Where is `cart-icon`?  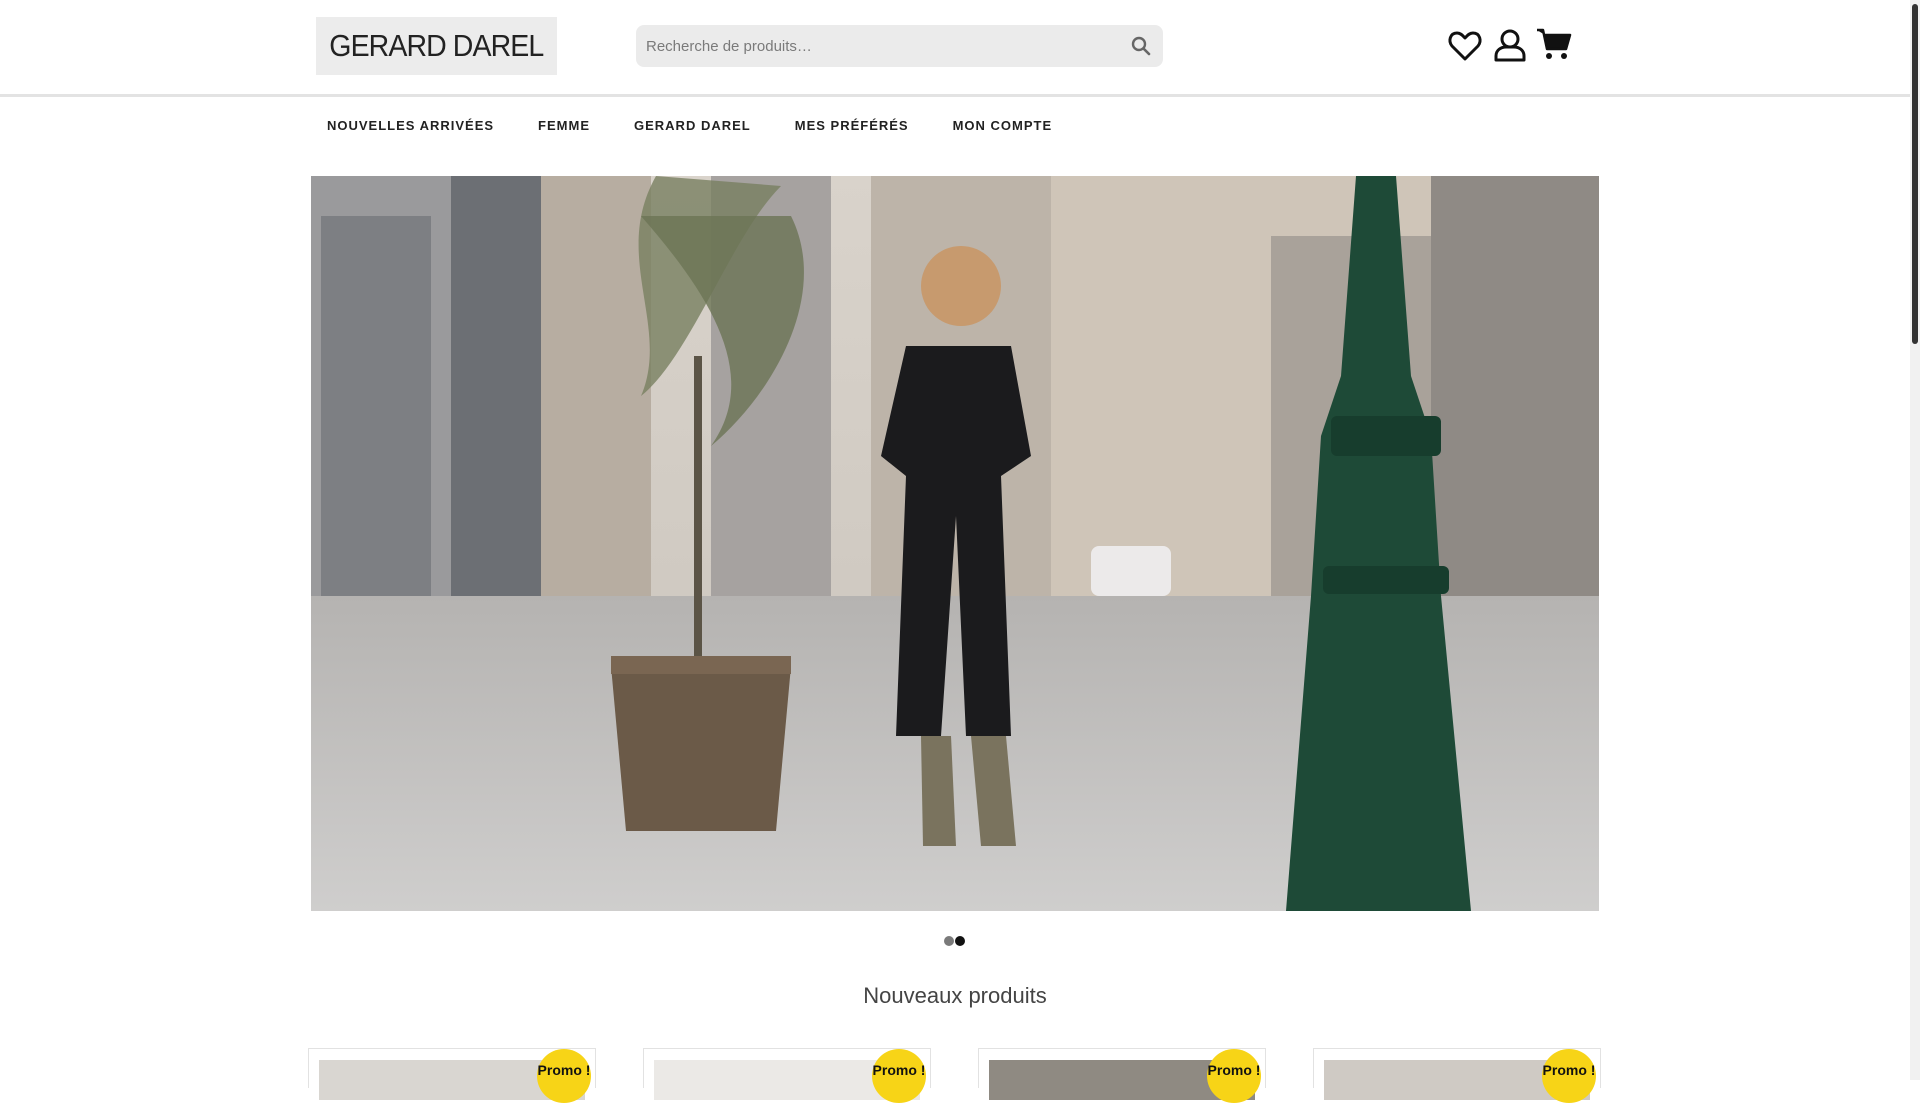
cart-icon is located at coordinates (1554, 44).